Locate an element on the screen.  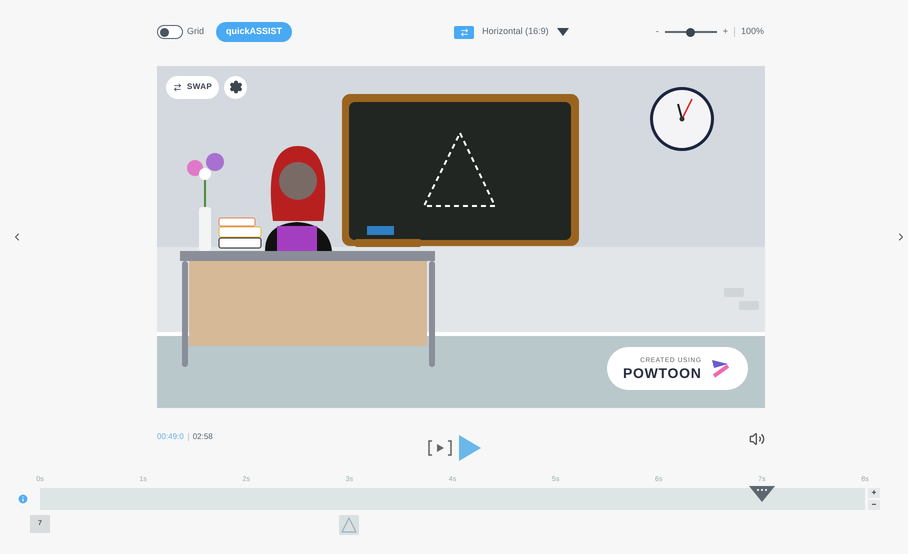
aspect-ratio-label: Horizontal (16:9) is located at coordinates (515, 32).